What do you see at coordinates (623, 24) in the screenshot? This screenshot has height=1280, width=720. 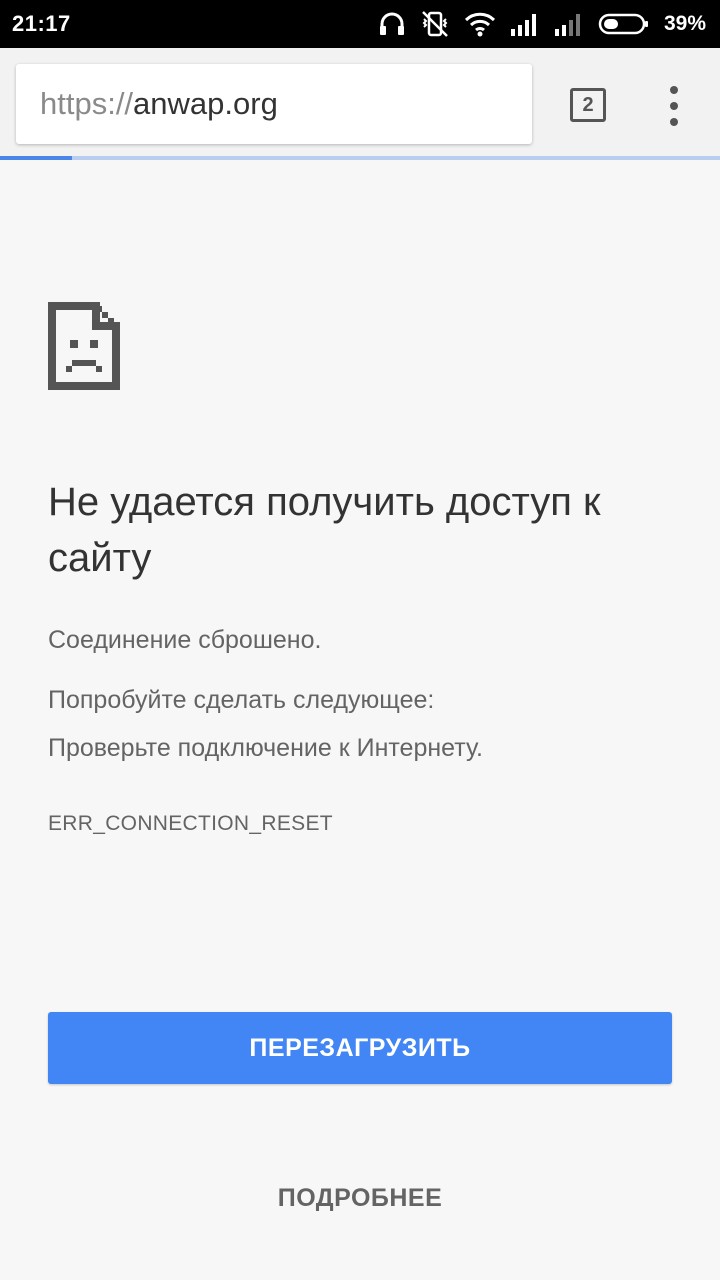 I see `battery-icon` at bounding box center [623, 24].